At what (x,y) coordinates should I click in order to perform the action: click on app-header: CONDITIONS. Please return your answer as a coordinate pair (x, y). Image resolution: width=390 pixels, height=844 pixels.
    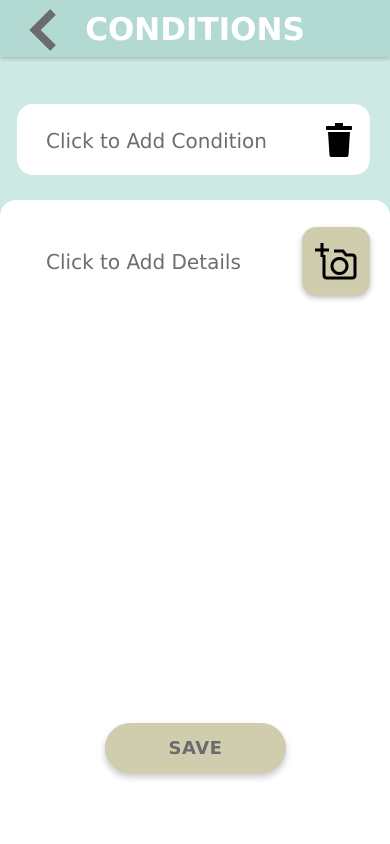
    Looking at the image, I should click on (195, 28).